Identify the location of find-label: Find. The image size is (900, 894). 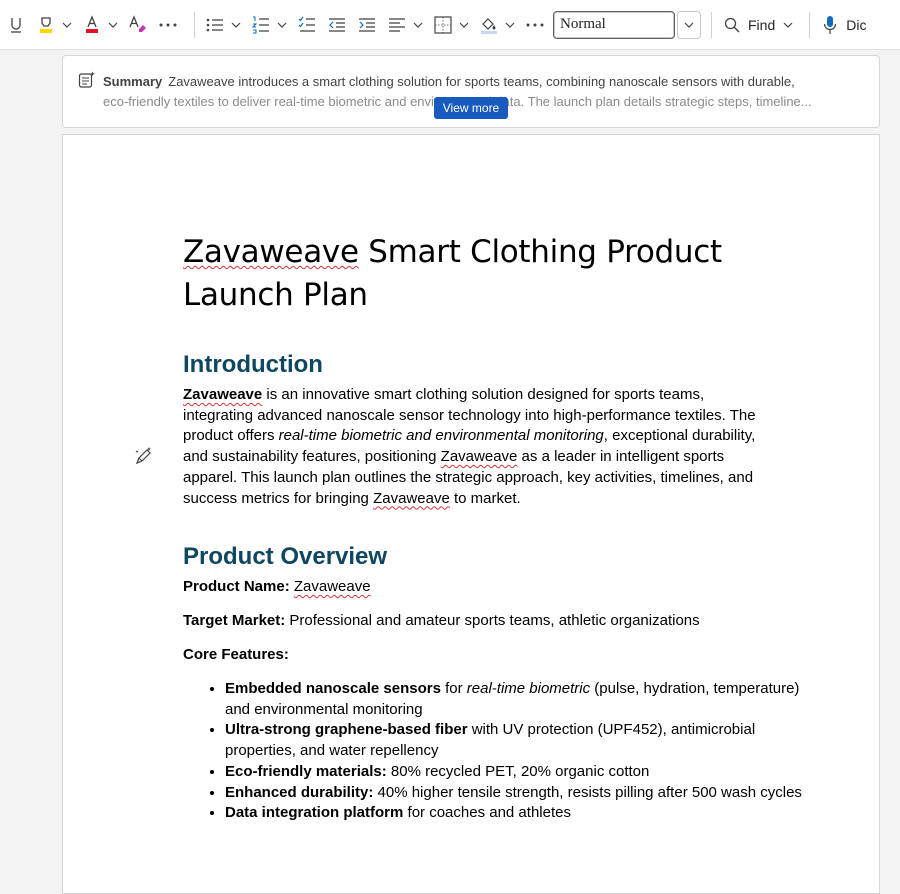
(762, 24).